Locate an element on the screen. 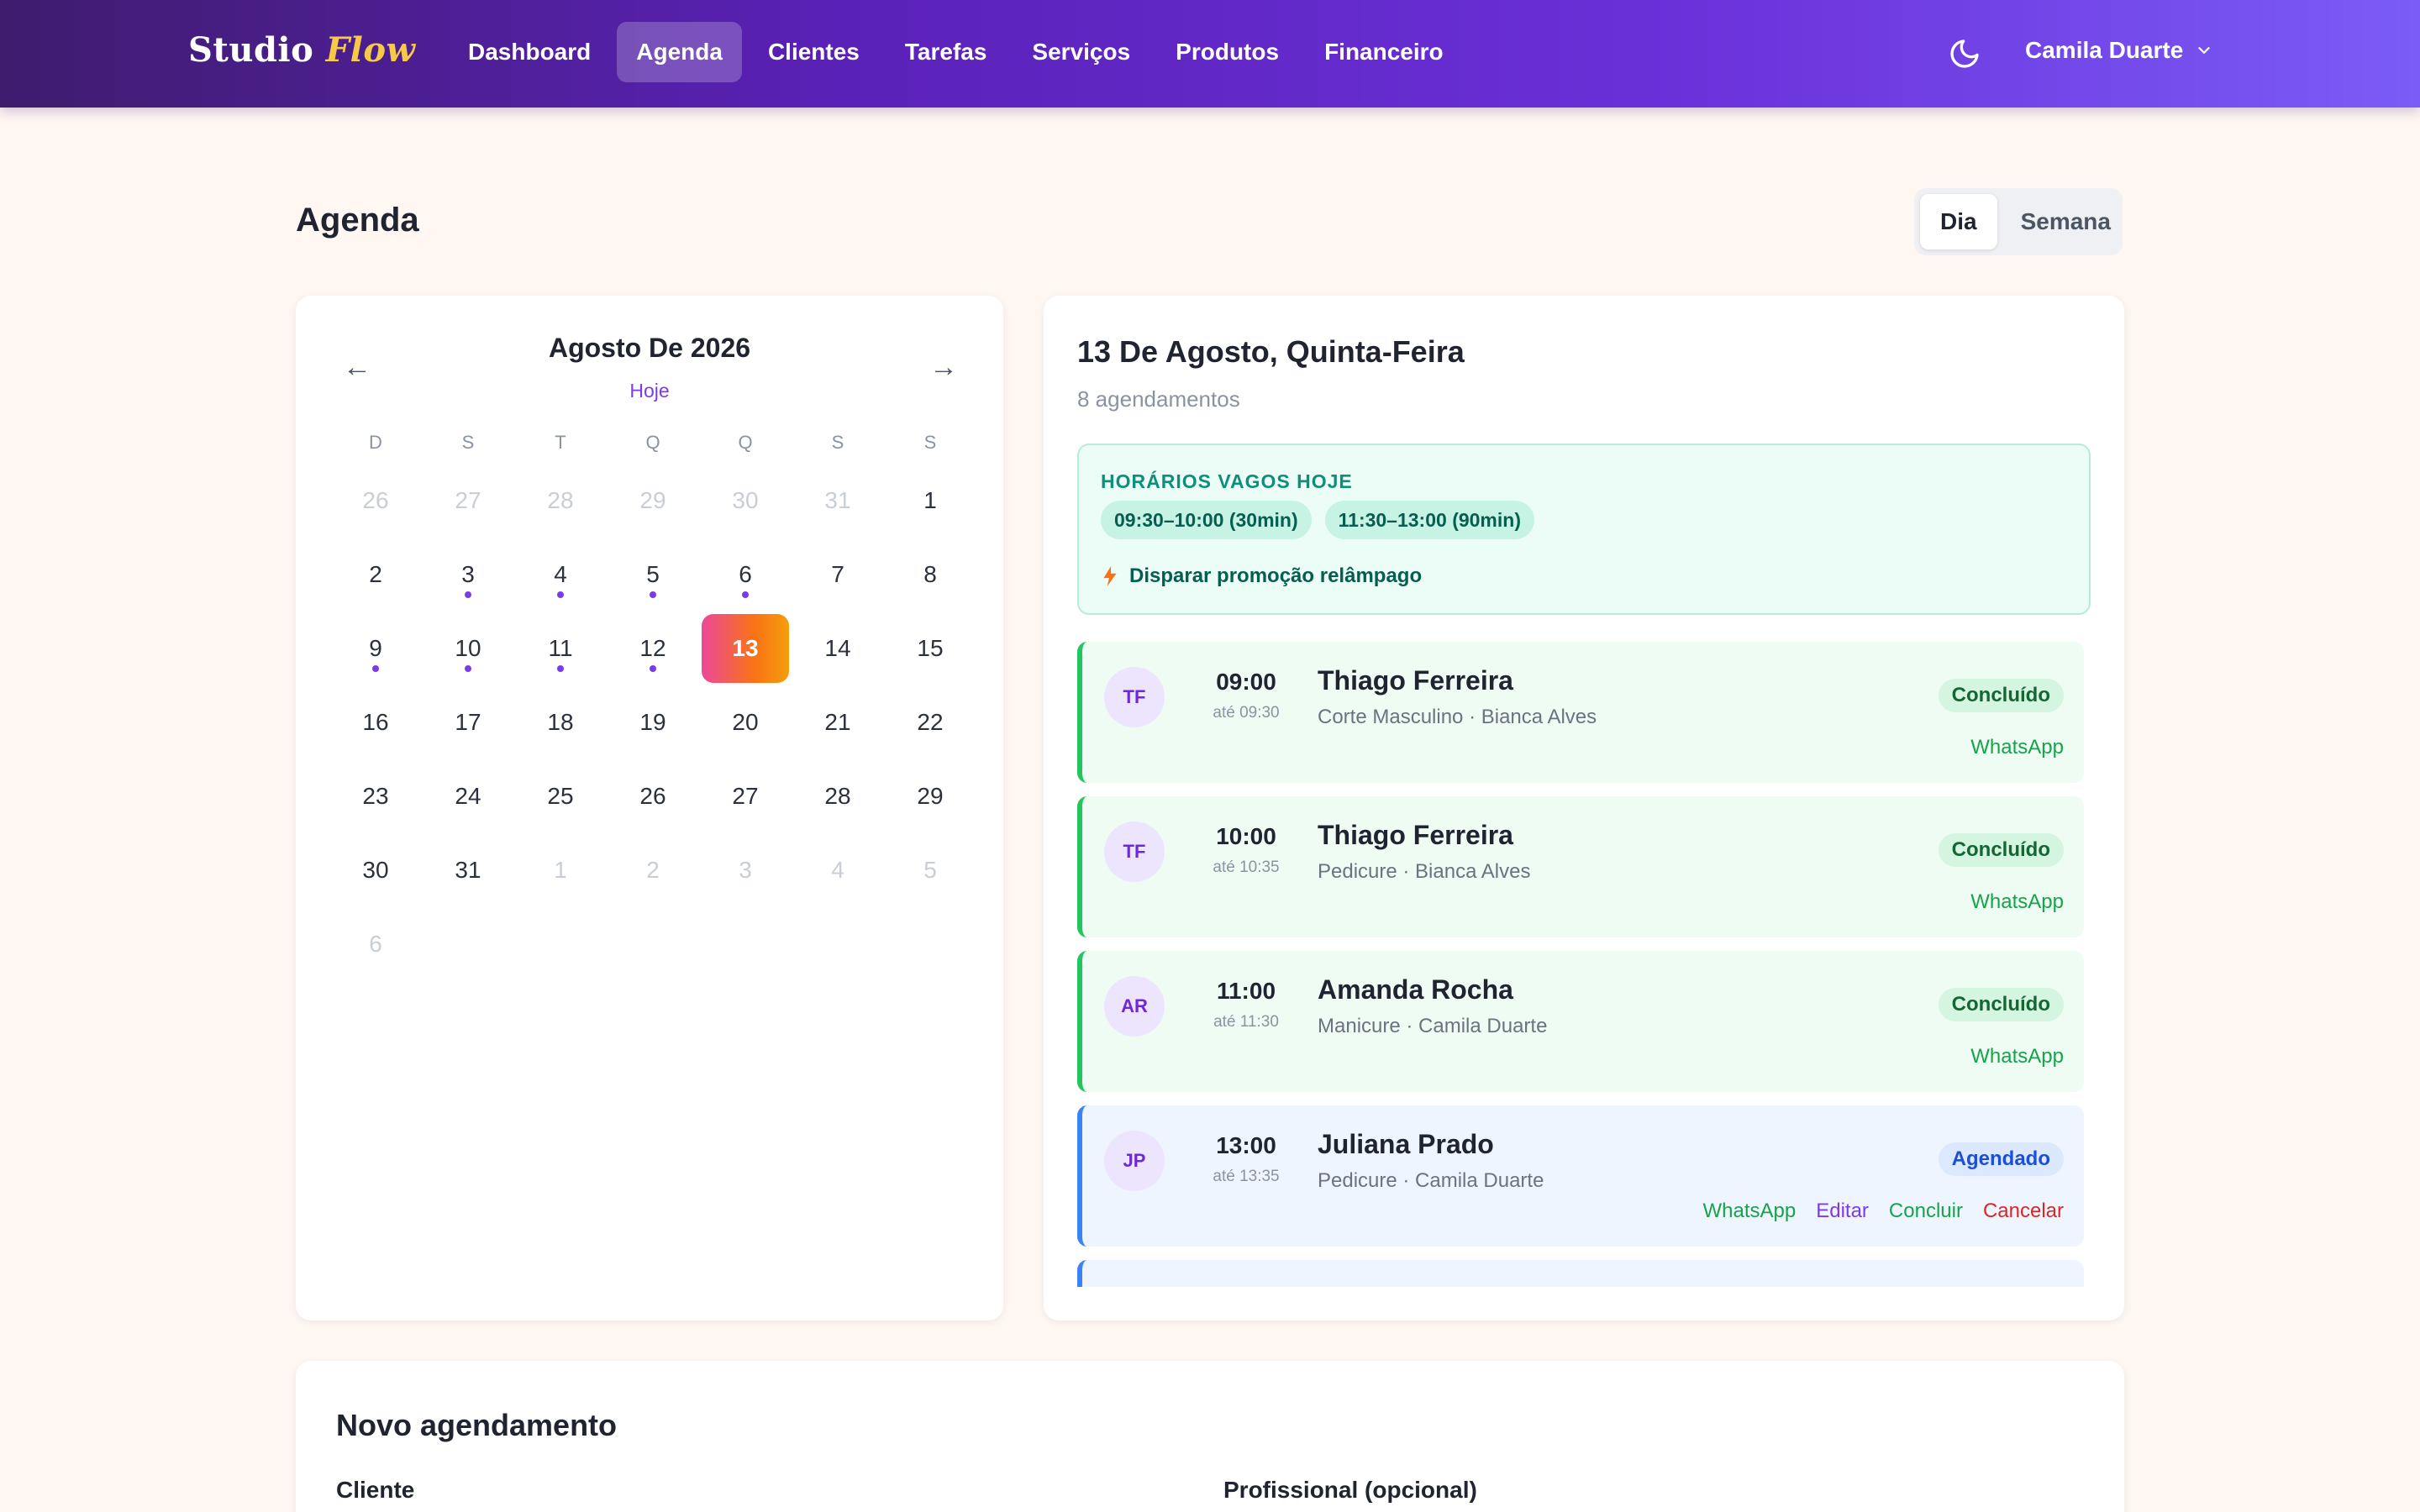 The width and height of the screenshot is (2420, 1512). complete-link: Concluir is located at coordinates (1926, 1211).